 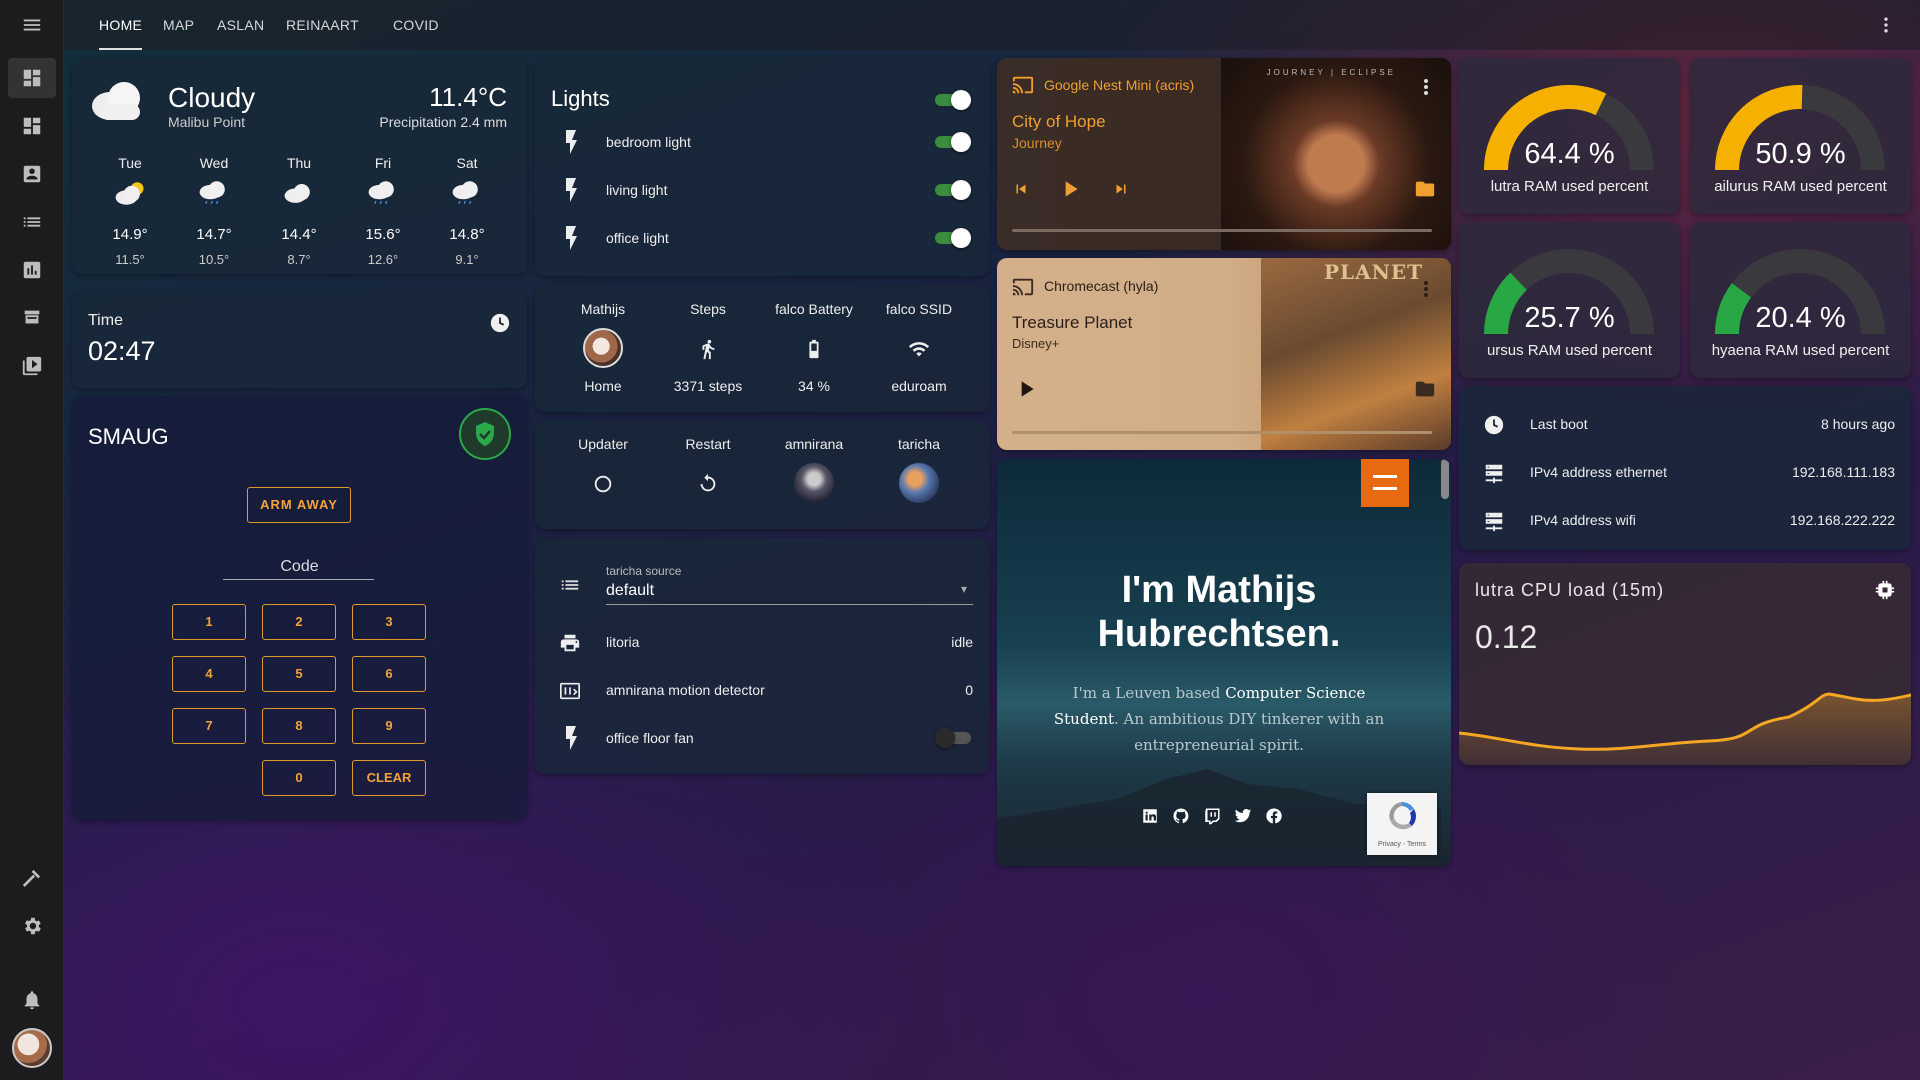 I want to click on keypad-key-2: 2, so click(x=299, y=622).